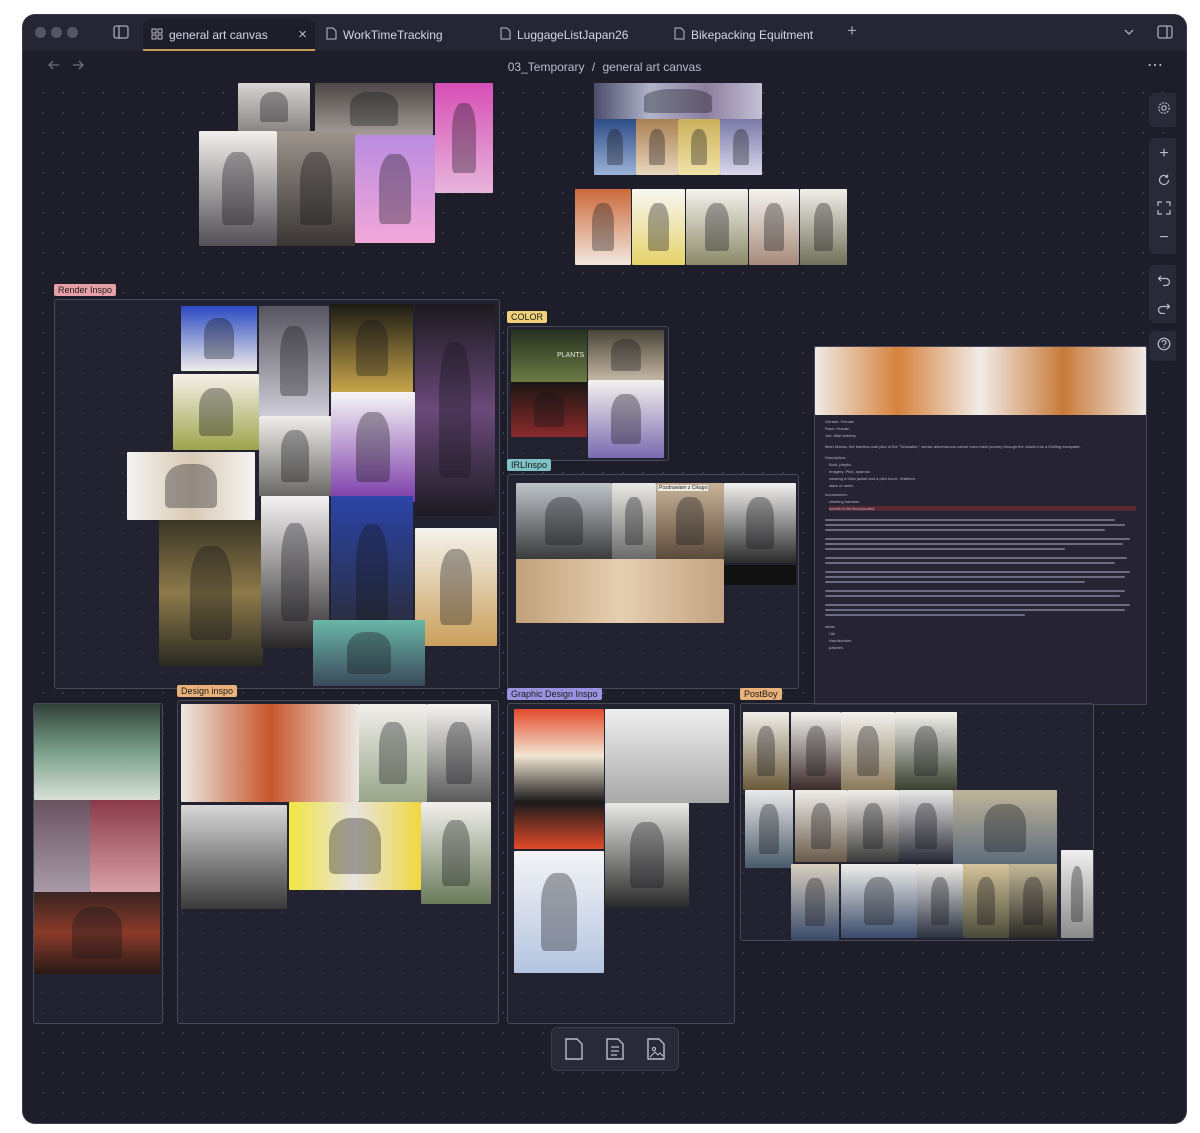  I want to click on group-color: PLANTS, so click(588, 393).